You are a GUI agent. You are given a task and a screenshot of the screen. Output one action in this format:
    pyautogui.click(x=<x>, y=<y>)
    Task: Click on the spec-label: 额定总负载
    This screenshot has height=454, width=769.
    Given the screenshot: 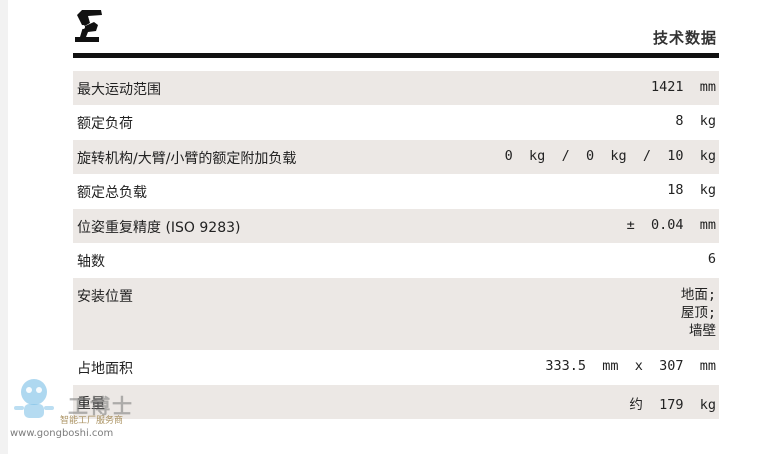 What is the action you would take?
    pyautogui.click(x=112, y=193)
    